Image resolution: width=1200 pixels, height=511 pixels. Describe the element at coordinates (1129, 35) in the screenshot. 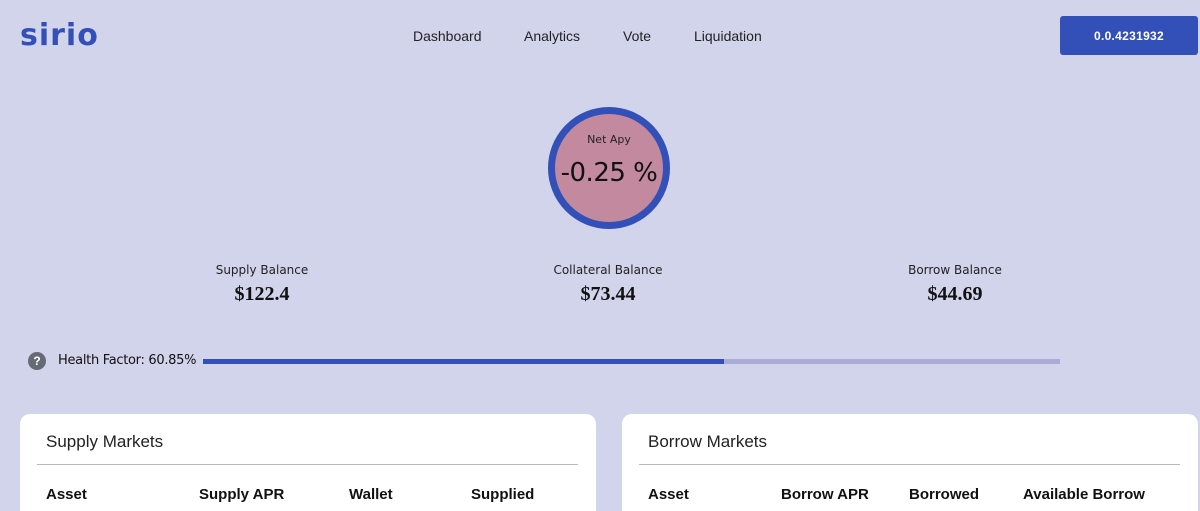

I see `wallet-account-button: 0.0.4231932` at that location.